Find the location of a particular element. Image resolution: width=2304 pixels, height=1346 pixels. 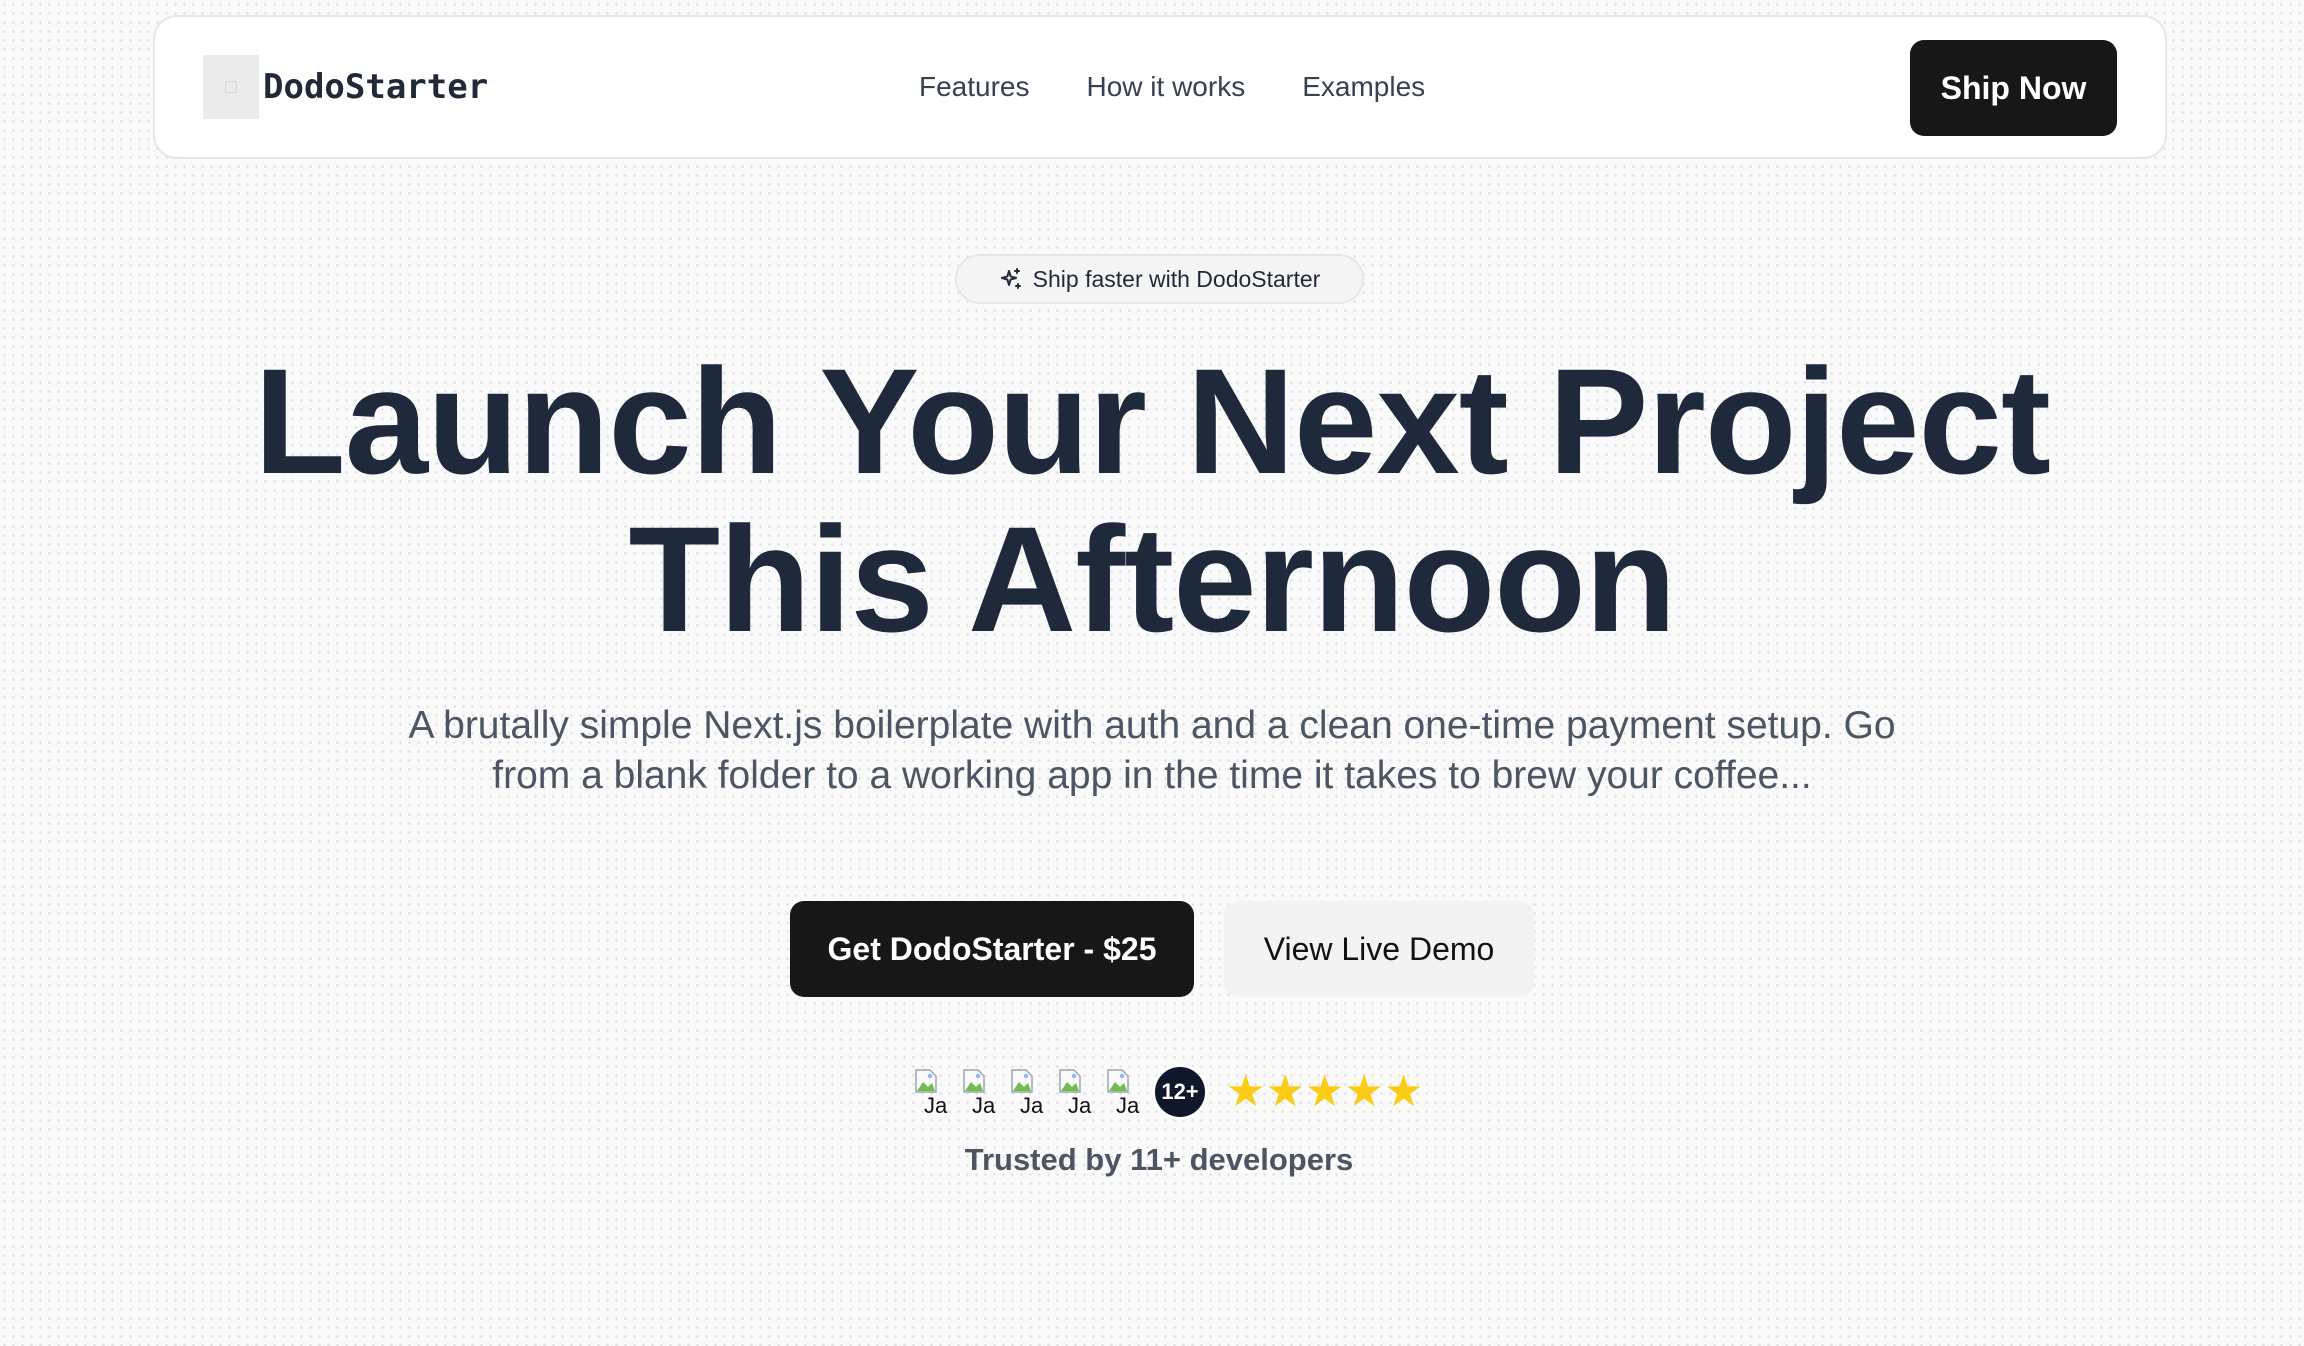

hero-headline-line-1: Launch Your Next Project is located at coordinates (1152, 421).